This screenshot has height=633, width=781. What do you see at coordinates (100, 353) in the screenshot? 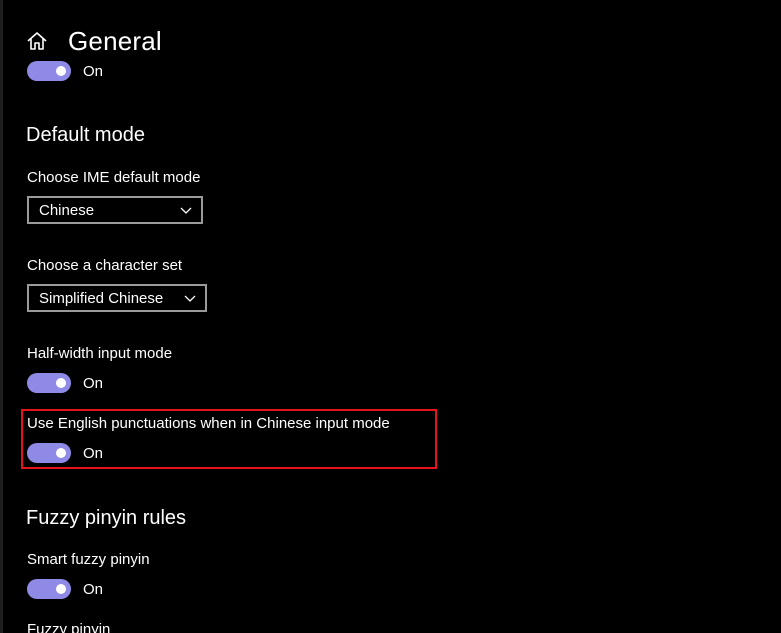
I see `half-width-label: Half-width input mode` at bounding box center [100, 353].